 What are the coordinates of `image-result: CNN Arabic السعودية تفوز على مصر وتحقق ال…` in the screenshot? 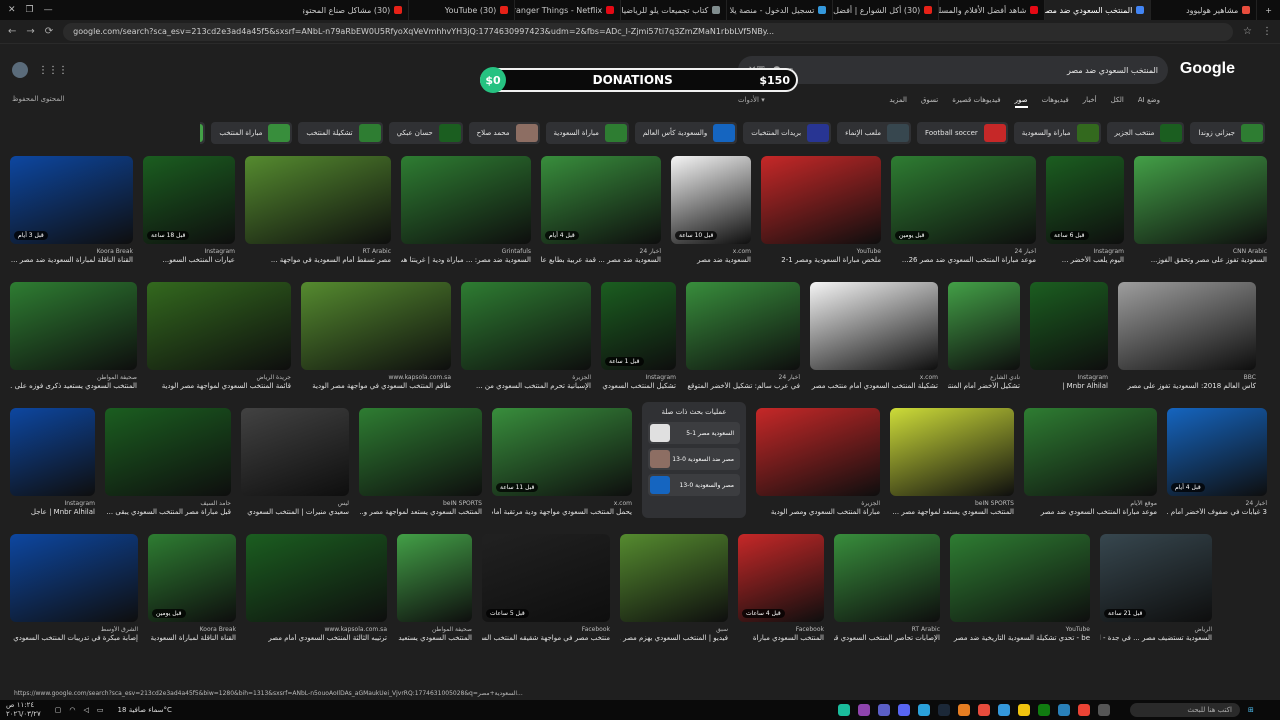 It's located at (1200, 210).